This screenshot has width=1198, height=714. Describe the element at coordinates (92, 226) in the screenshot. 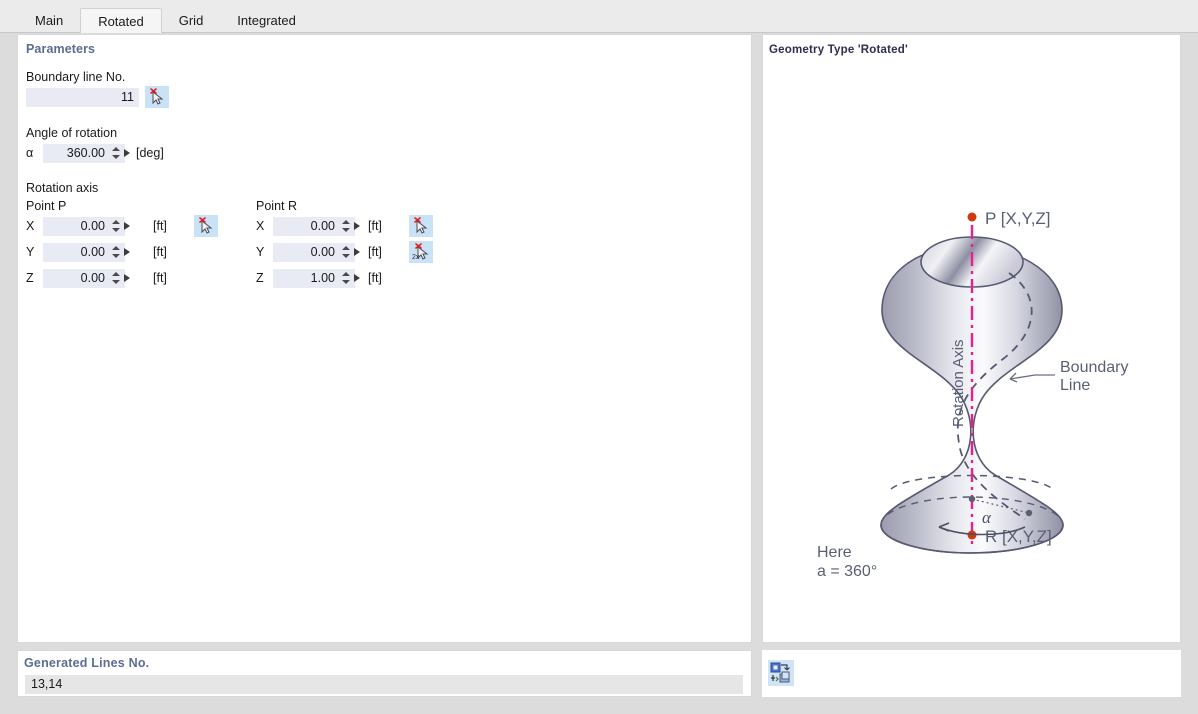

I see `point-p-x-value: 0.00` at that location.